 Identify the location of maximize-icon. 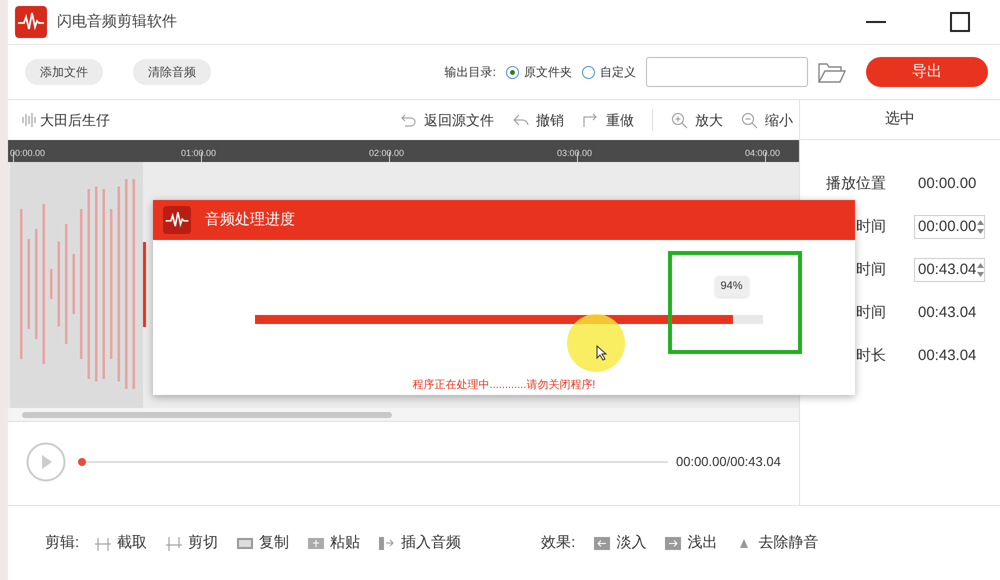
(960, 22).